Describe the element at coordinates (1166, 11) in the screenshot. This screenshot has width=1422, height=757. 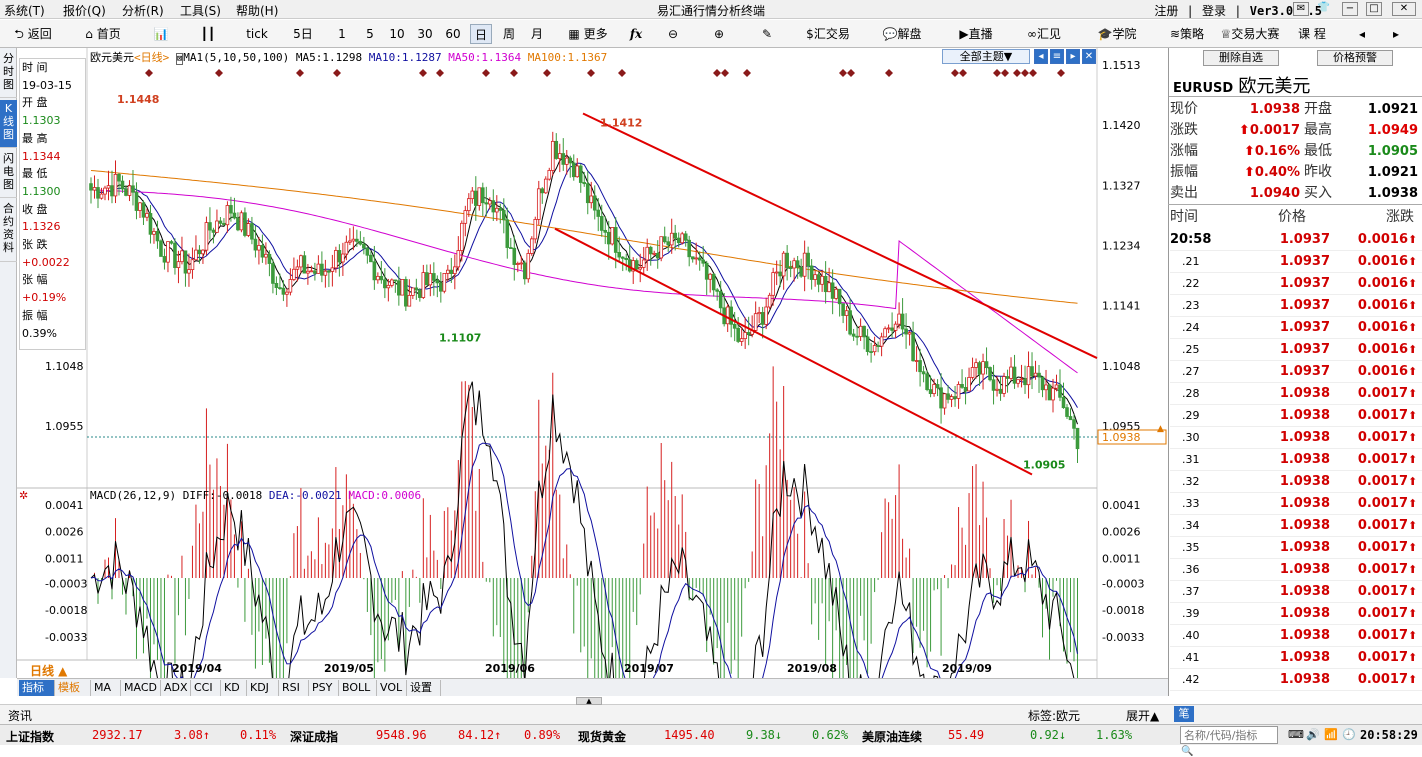
I see `register-link: 注册` at that location.